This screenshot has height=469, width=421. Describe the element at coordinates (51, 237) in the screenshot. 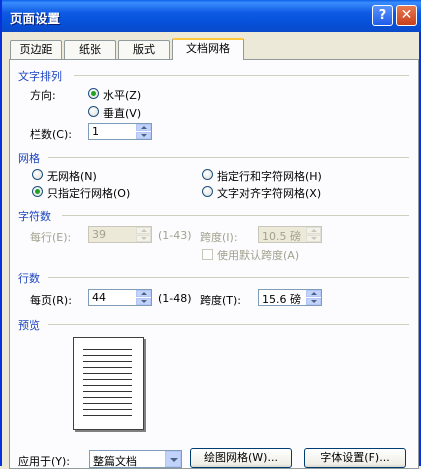

I see `chars-per-line-label: 每行(E):` at that location.